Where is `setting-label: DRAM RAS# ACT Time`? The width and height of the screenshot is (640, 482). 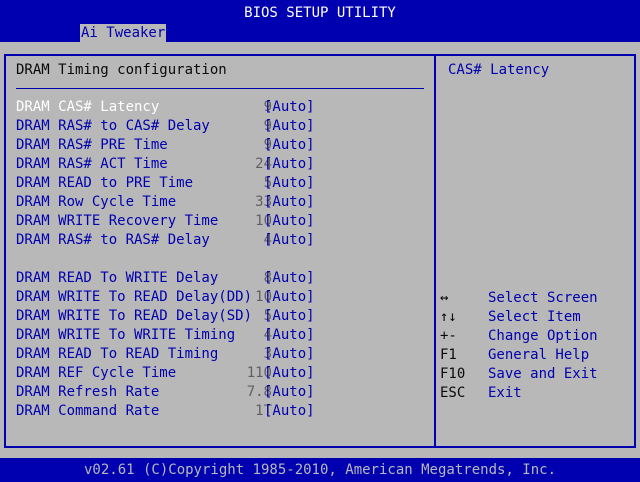
setting-label: DRAM RAS# ACT Time is located at coordinates (92, 164).